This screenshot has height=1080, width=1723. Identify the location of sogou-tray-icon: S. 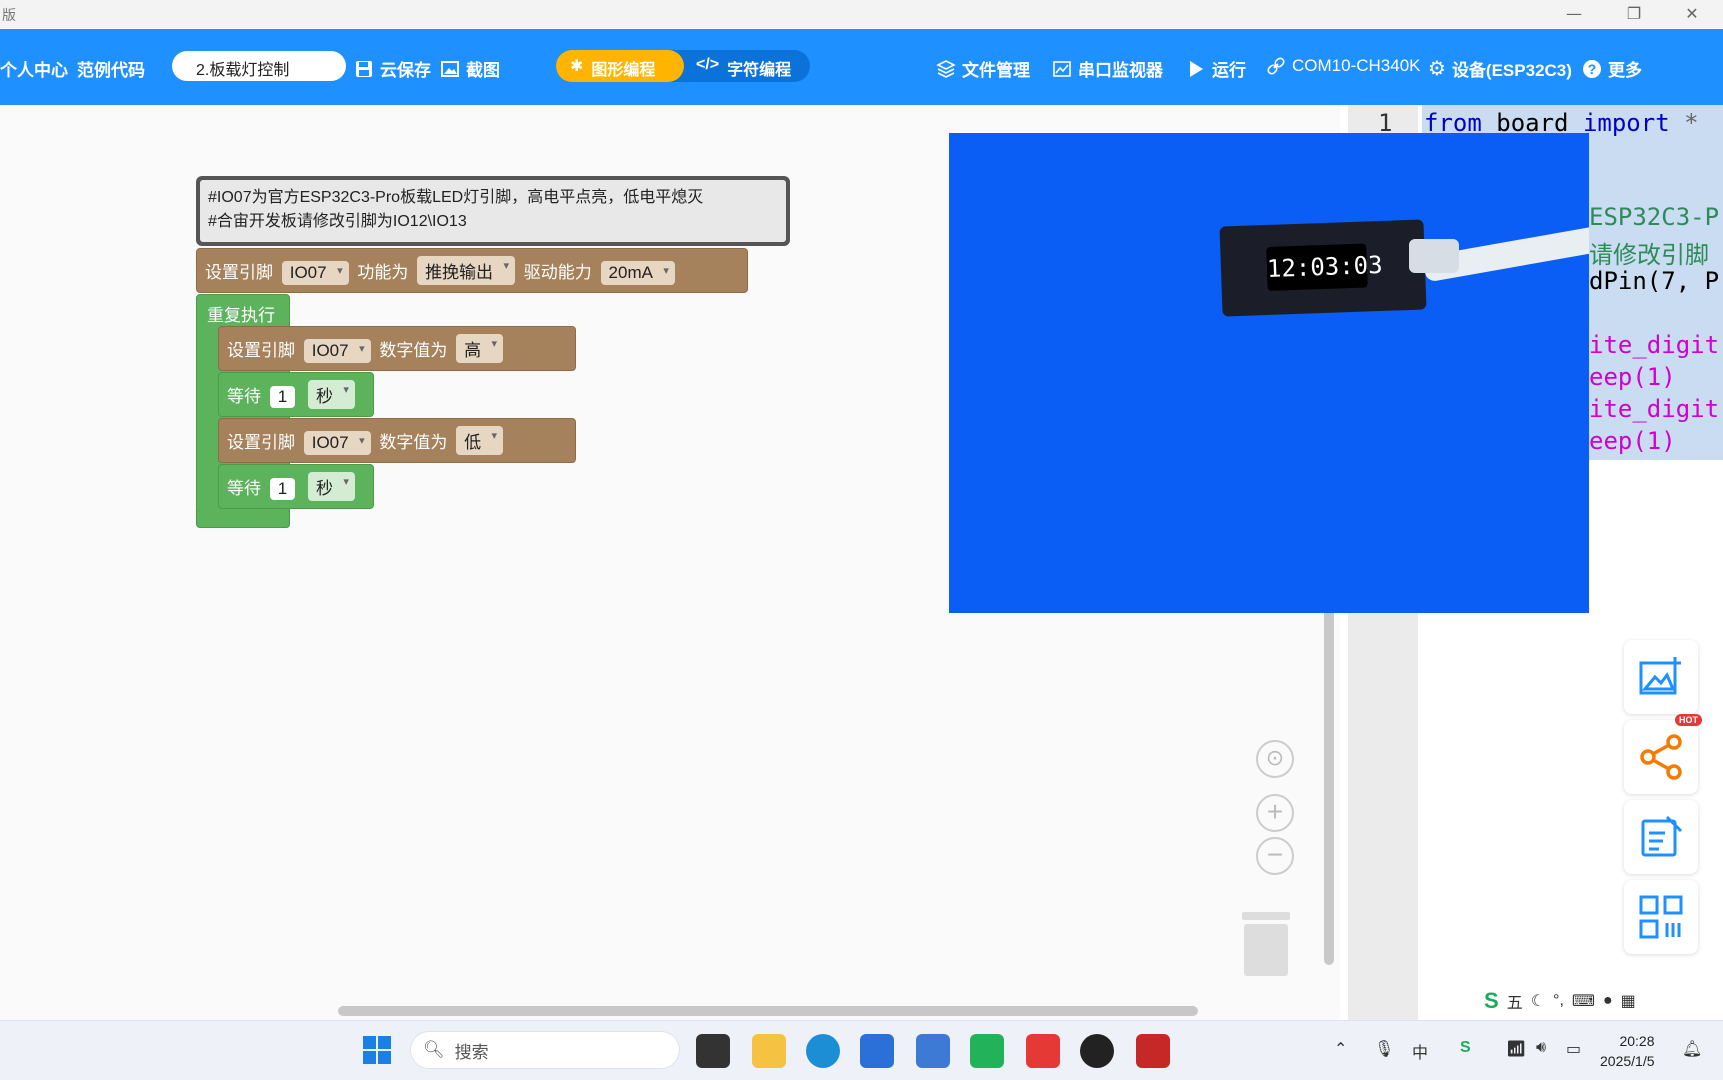
(1465, 1048).